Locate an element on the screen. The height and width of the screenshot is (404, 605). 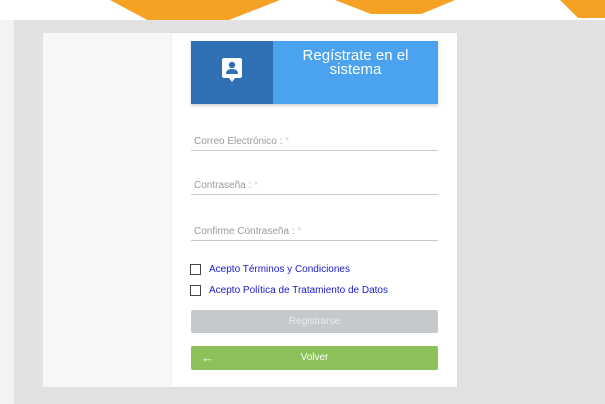
terms-label: Acepto Términos y Condiciones is located at coordinates (279, 269).